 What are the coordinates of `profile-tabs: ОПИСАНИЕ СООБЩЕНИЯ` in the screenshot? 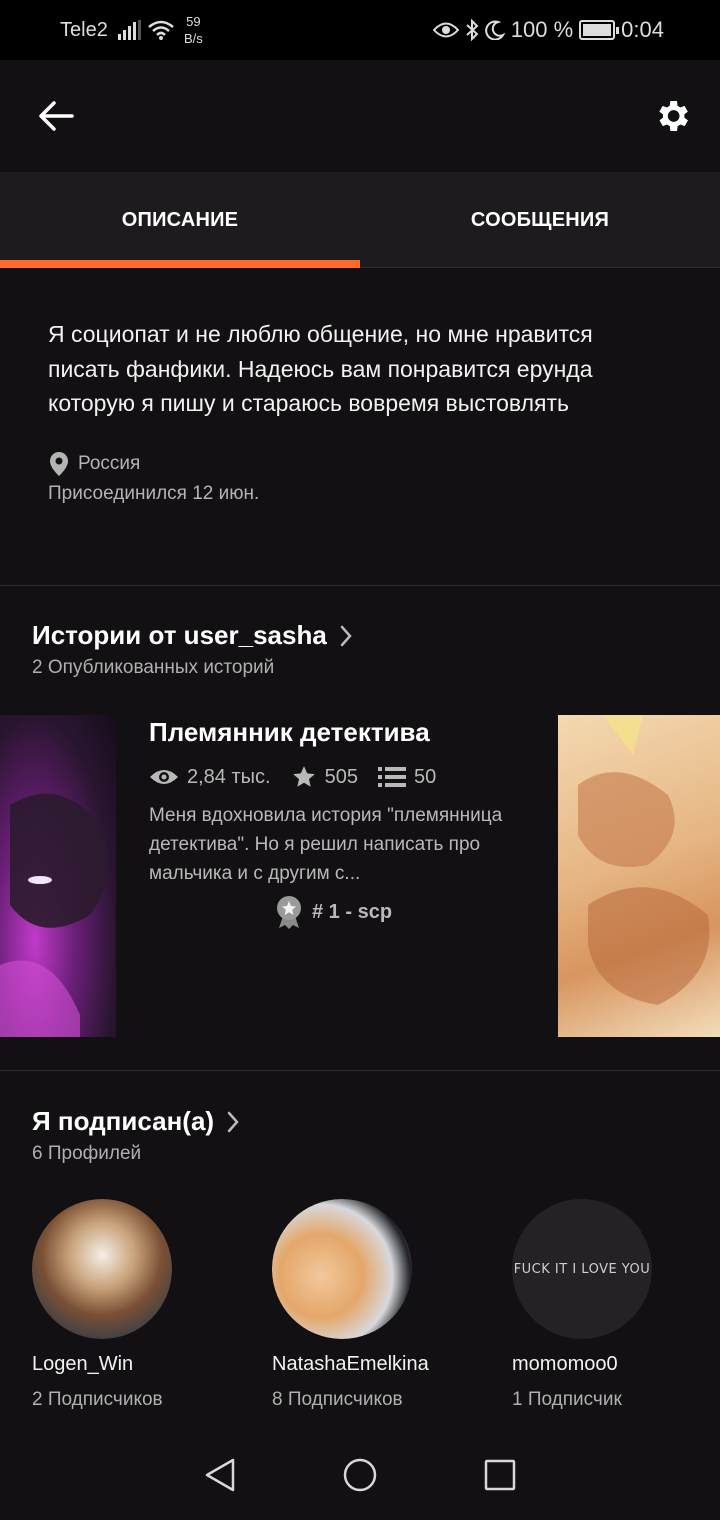 It's located at (360, 220).